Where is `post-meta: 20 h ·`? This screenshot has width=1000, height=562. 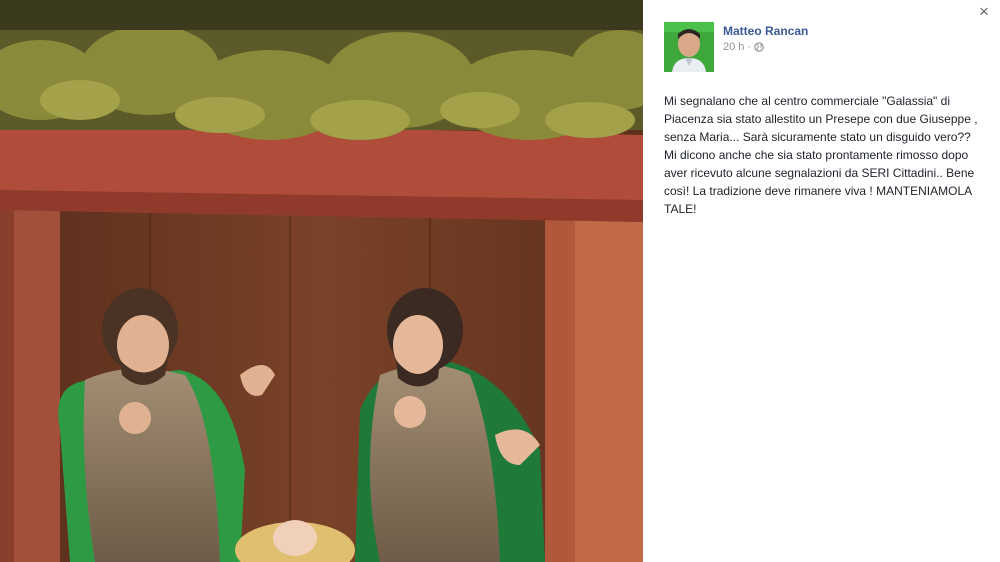
post-meta: 20 h · is located at coordinates (743, 47).